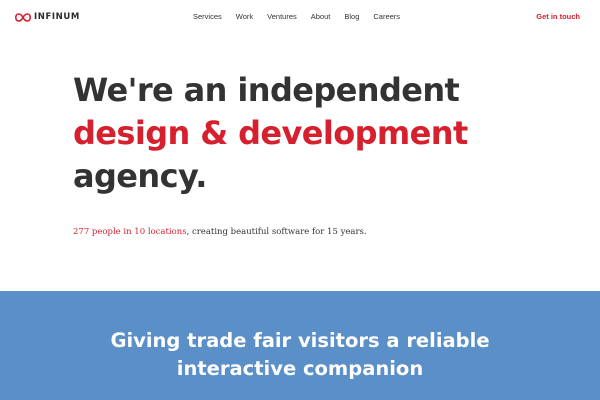 This screenshot has width=600, height=400. Describe the element at coordinates (266, 90) in the screenshot. I see `hero-line-1: We're an independent` at that location.